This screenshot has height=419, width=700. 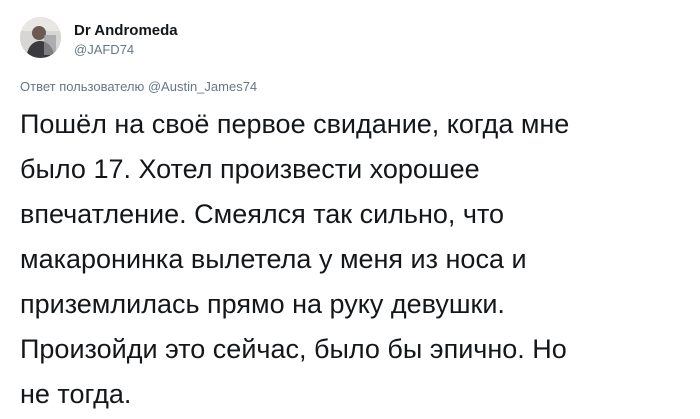 What do you see at coordinates (76, 394) in the screenshot?
I see `tweet-text-line: не тогда.` at bounding box center [76, 394].